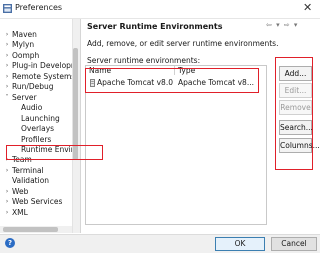 This screenshot has width=320, height=253. Describe the element at coordinates (294, 113) in the screenshot. I see `highlight-action-buttons` at that location.